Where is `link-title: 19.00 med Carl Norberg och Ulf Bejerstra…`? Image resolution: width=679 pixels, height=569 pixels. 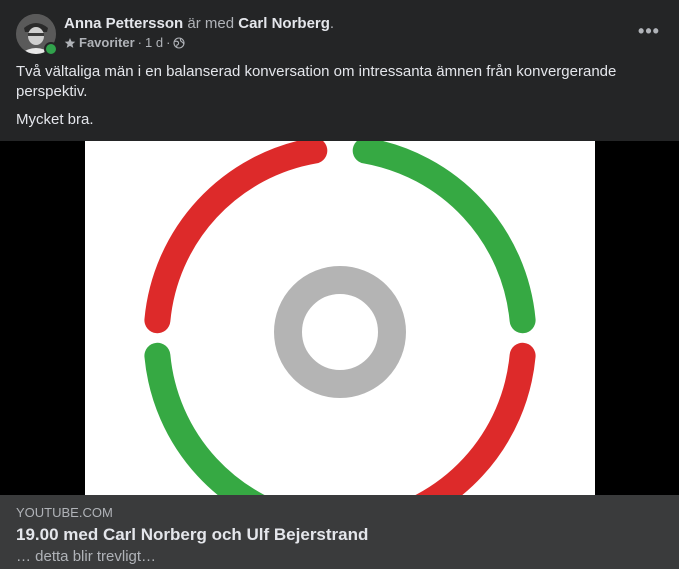 link-title: 19.00 med Carl Norberg och Ulf Bejerstra… is located at coordinates (192, 535).